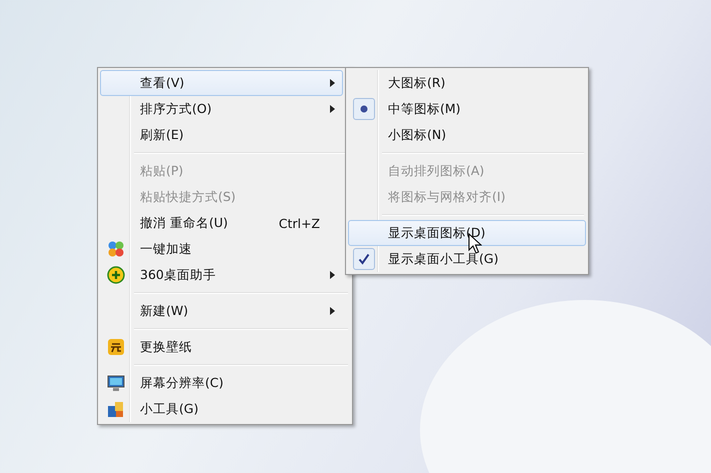 The height and width of the screenshot is (473, 711). What do you see at coordinates (116, 249) in the screenshot?
I see `colorful-circles-icon` at bounding box center [116, 249].